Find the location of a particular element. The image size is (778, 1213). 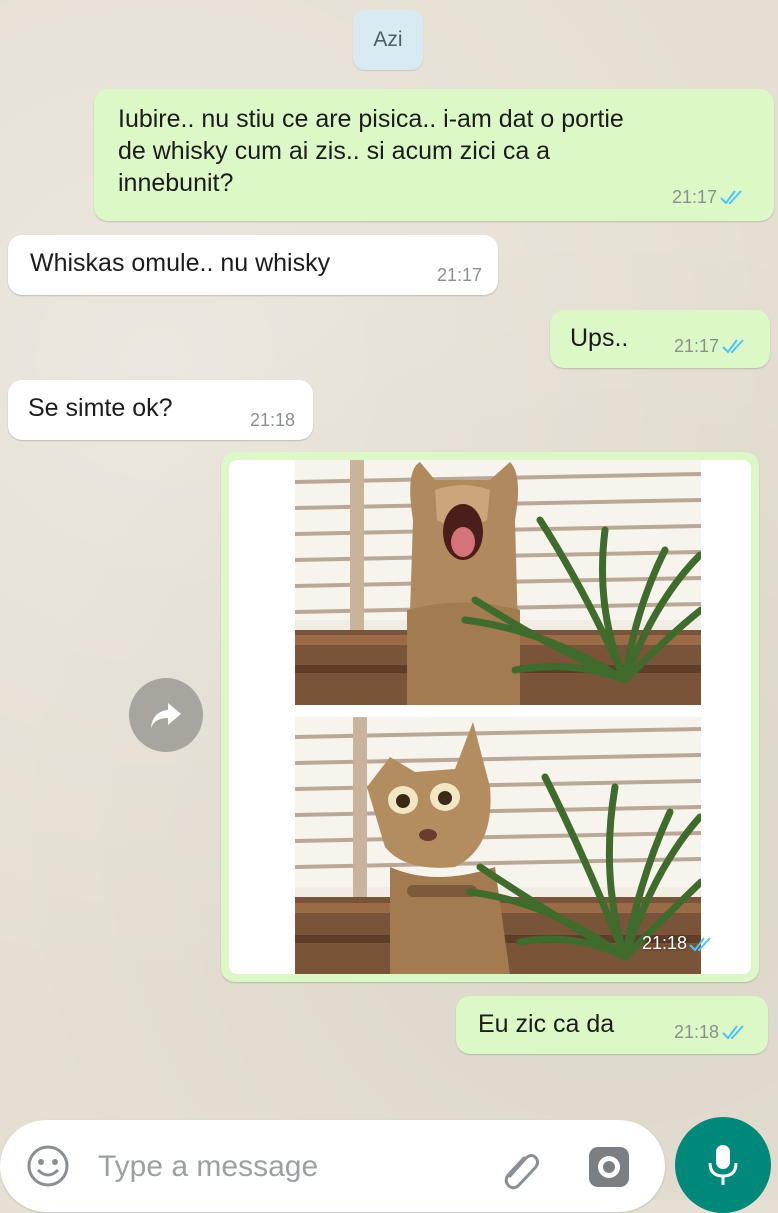

message-text: Se simte ok? is located at coordinates (100, 408).